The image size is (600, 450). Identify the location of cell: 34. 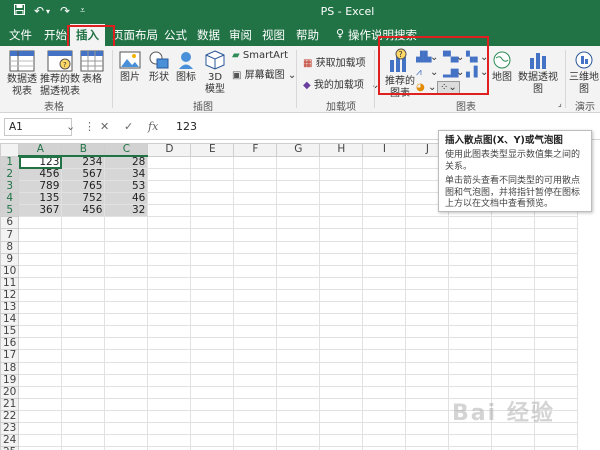
(126, 174).